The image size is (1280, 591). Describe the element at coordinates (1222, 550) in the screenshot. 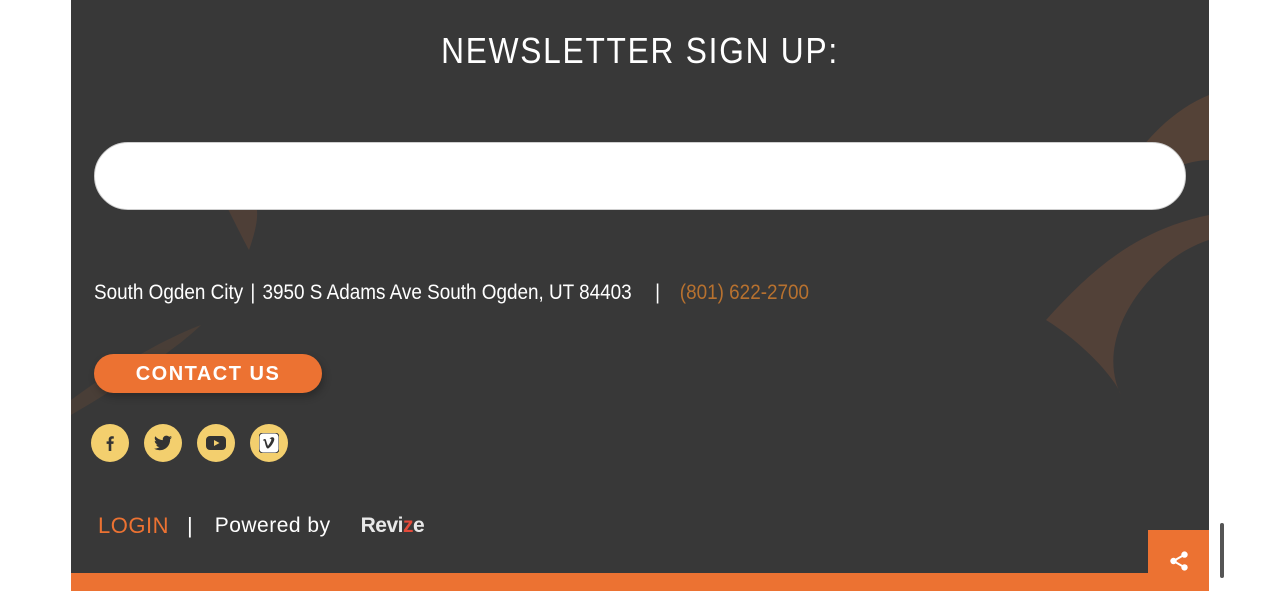

I see `scrollbar-thumb` at that location.